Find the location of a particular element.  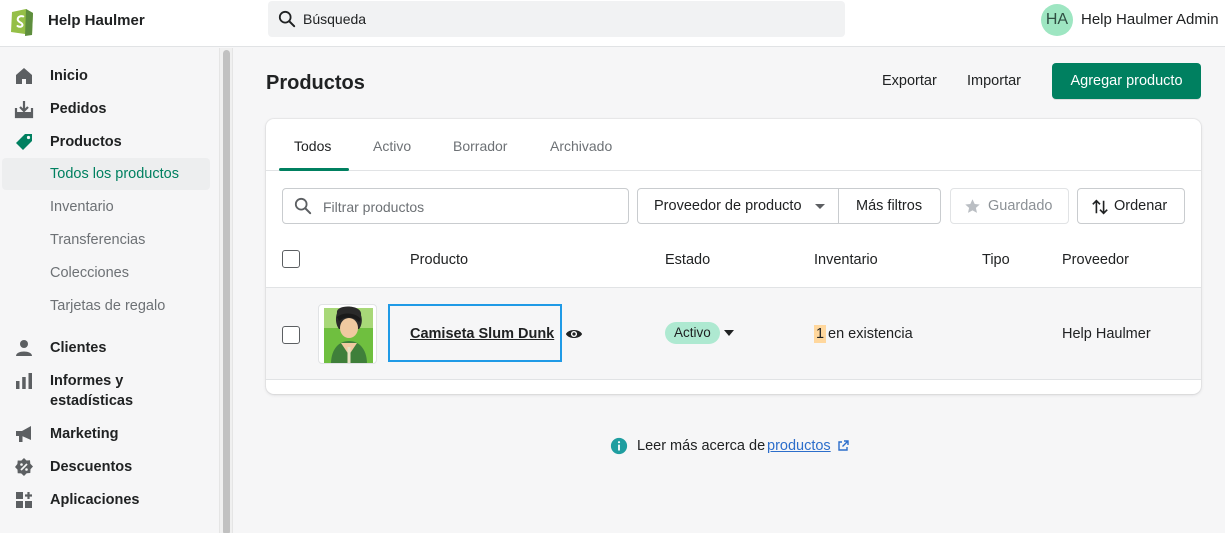

add-product-button: Agregar producto is located at coordinates (1126, 81).